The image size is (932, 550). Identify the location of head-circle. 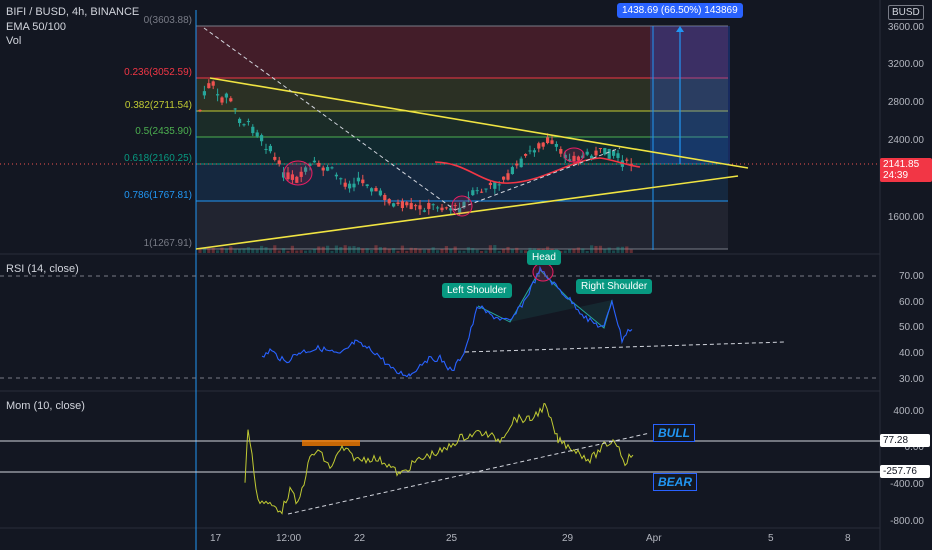
(543, 272).